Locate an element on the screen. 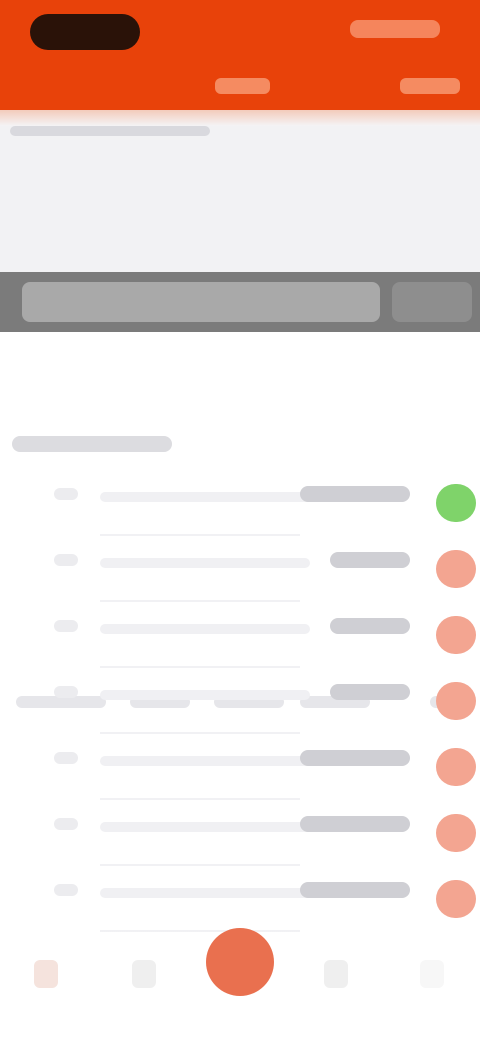 The image size is (480, 1040). search-button is located at coordinates (432, 302).